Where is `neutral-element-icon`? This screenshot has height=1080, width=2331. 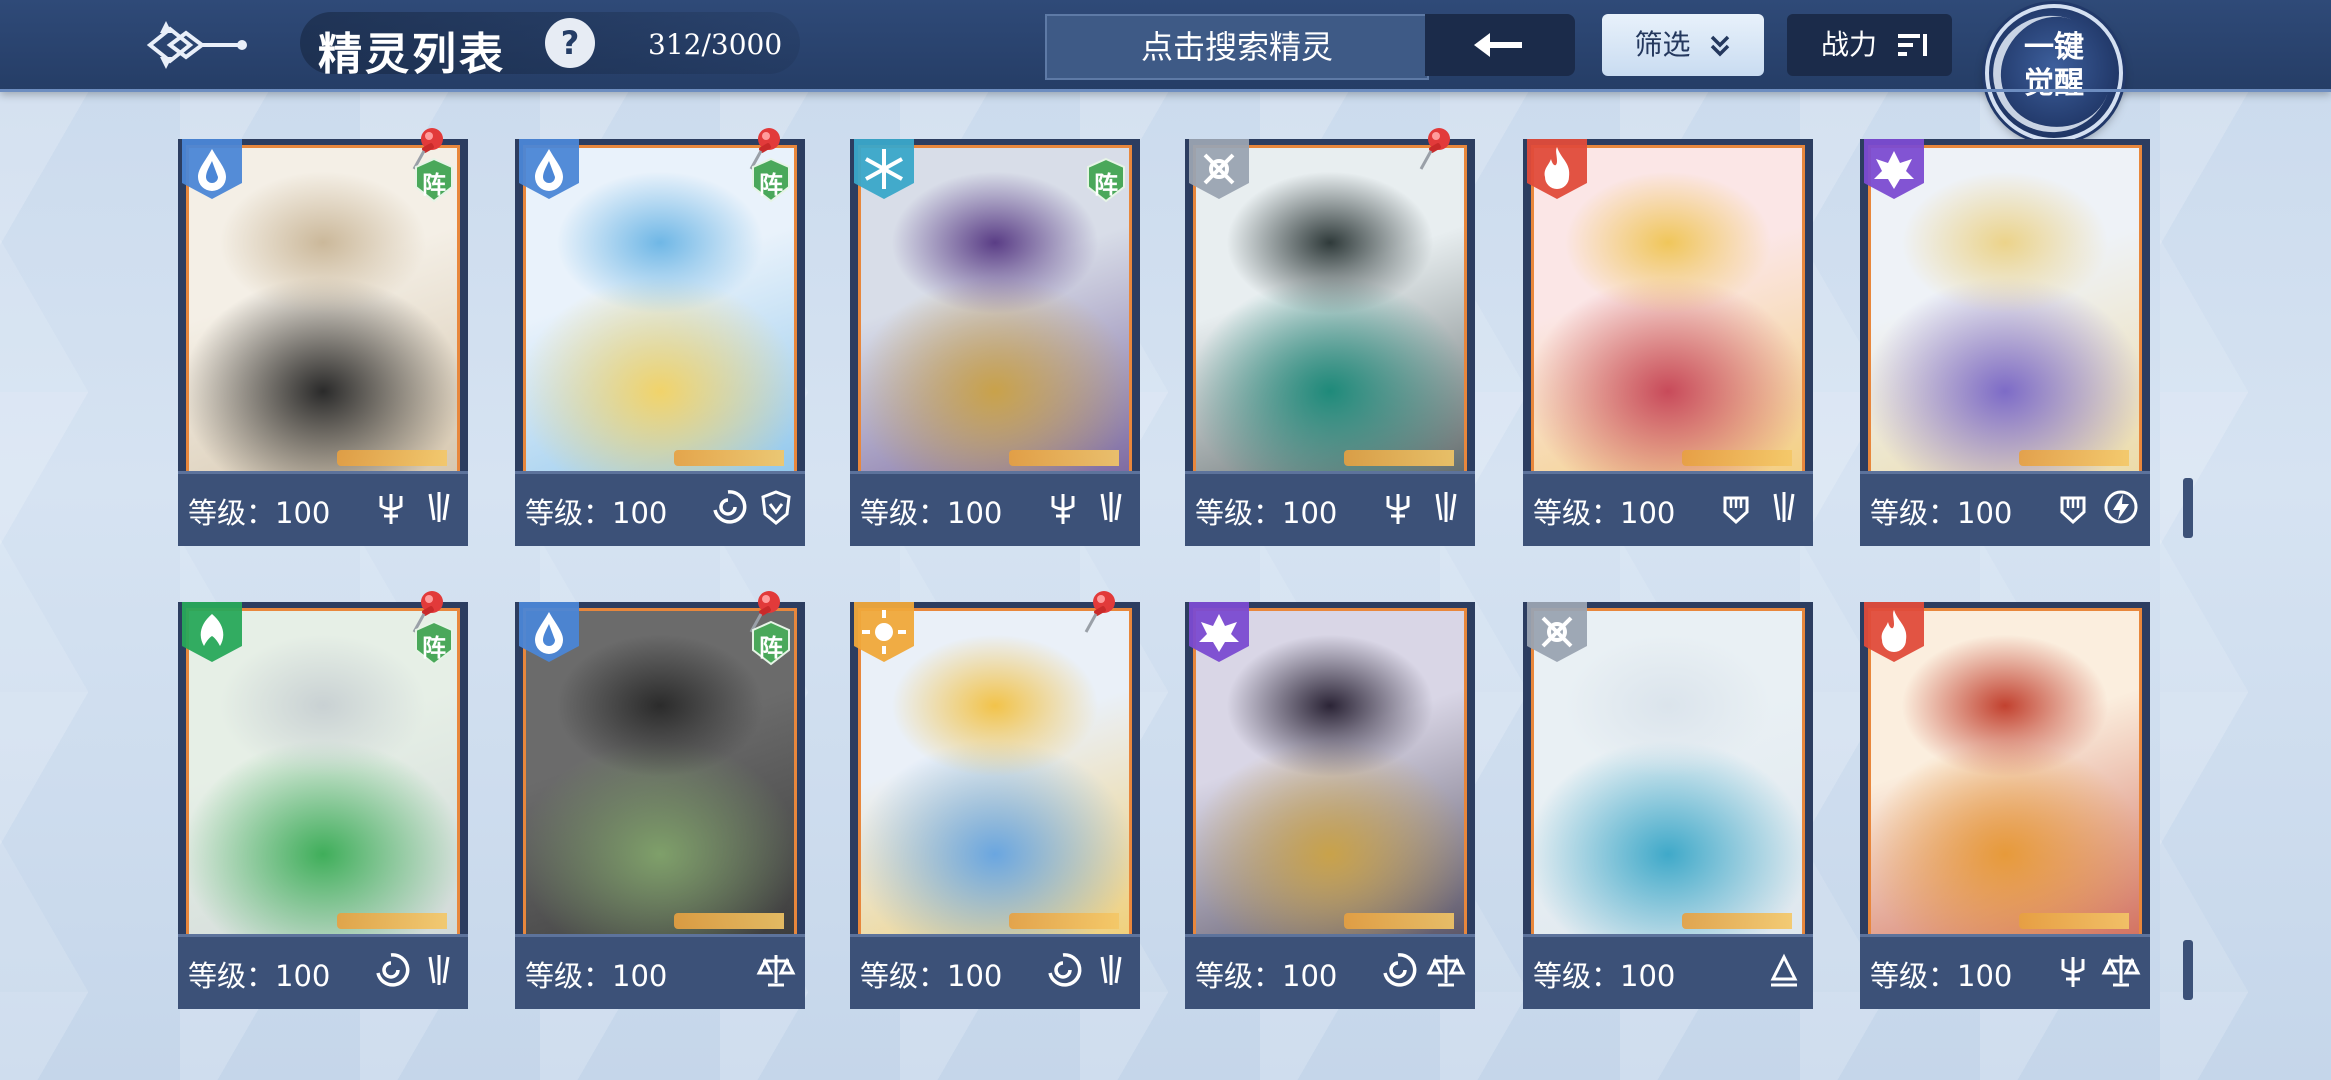 neutral-element-icon is located at coordinates (1557, 632).